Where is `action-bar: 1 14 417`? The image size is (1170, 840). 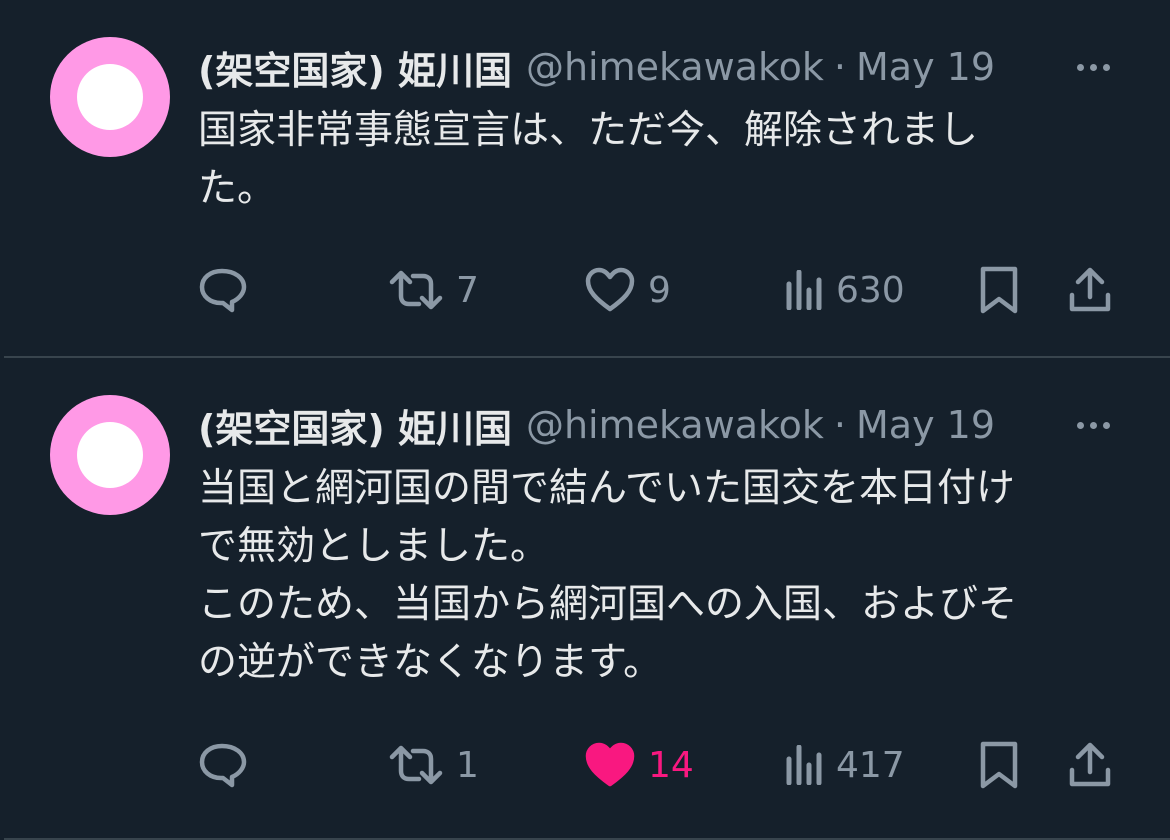
action-bar: 1 14 417 is located at coordinates (664, 765).